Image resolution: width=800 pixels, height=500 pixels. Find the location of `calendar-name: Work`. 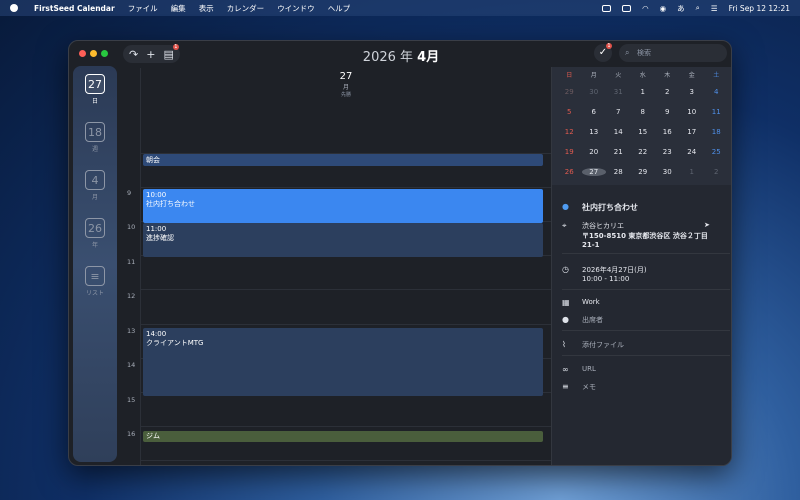

calendar-name: Work is located at coordinates (591, 302).